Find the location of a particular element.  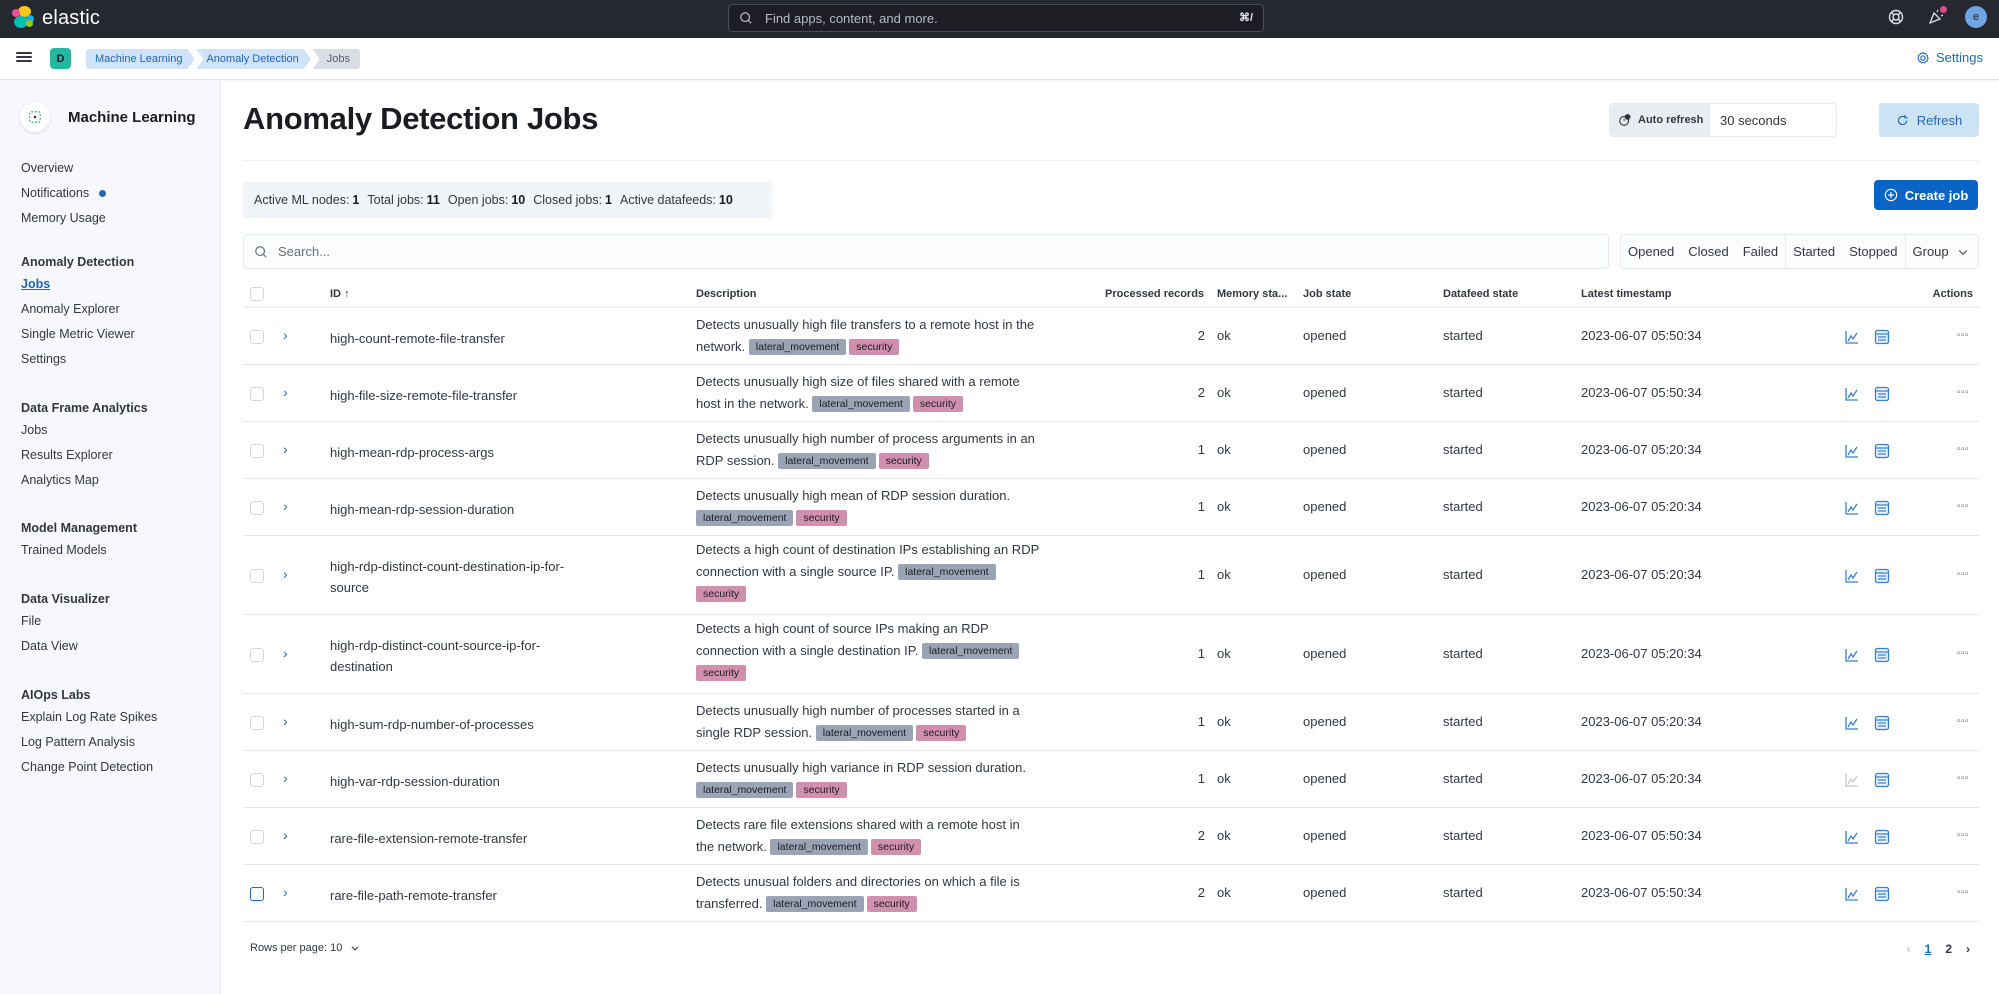

news-feed-button is located at coordinates (1936, 17).